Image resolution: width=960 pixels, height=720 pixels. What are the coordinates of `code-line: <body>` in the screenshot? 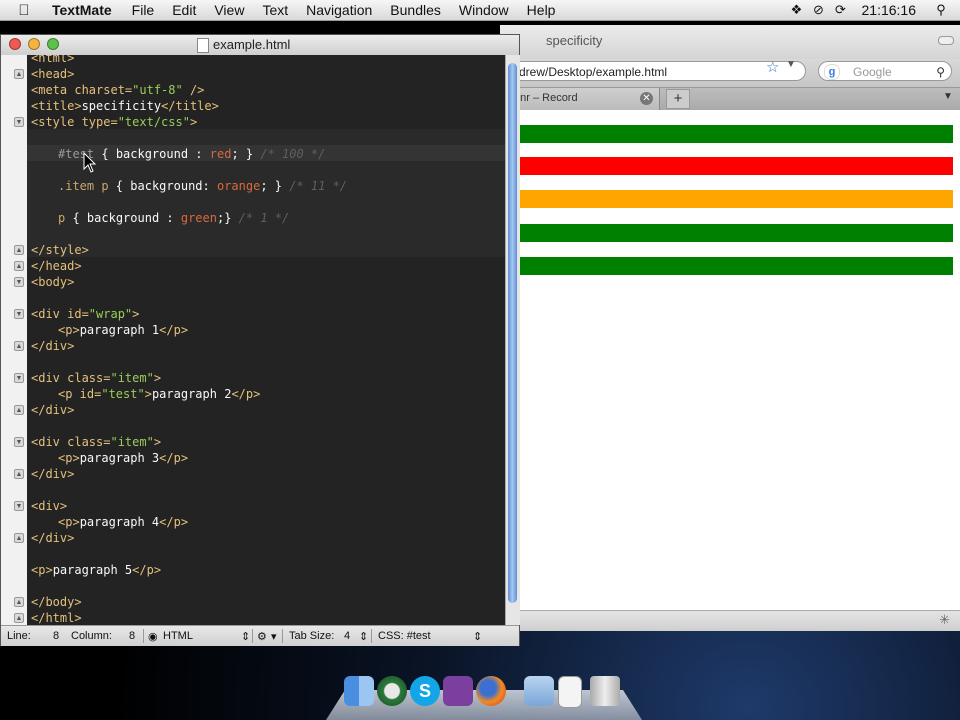 It's located at (53, 282).